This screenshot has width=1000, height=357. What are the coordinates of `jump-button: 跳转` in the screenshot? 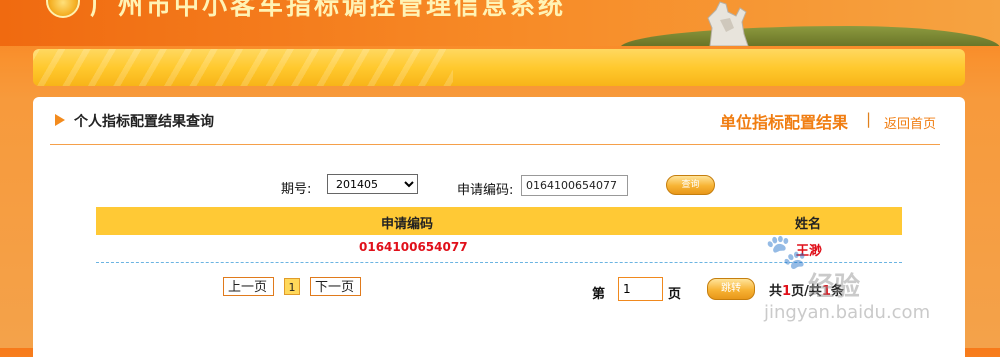 It's located at (731, 289).